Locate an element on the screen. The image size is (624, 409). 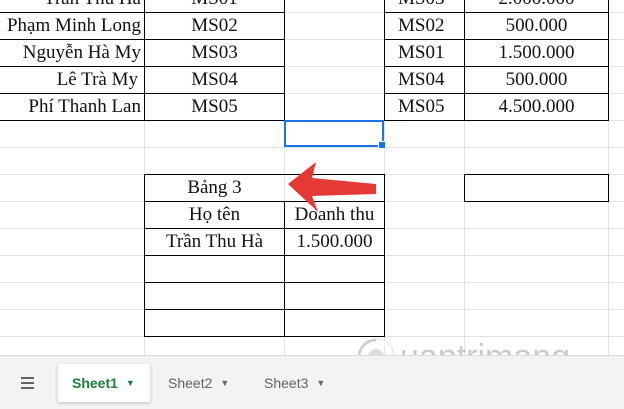
all-sheets-menu-button is located at coordinates (27, 383).